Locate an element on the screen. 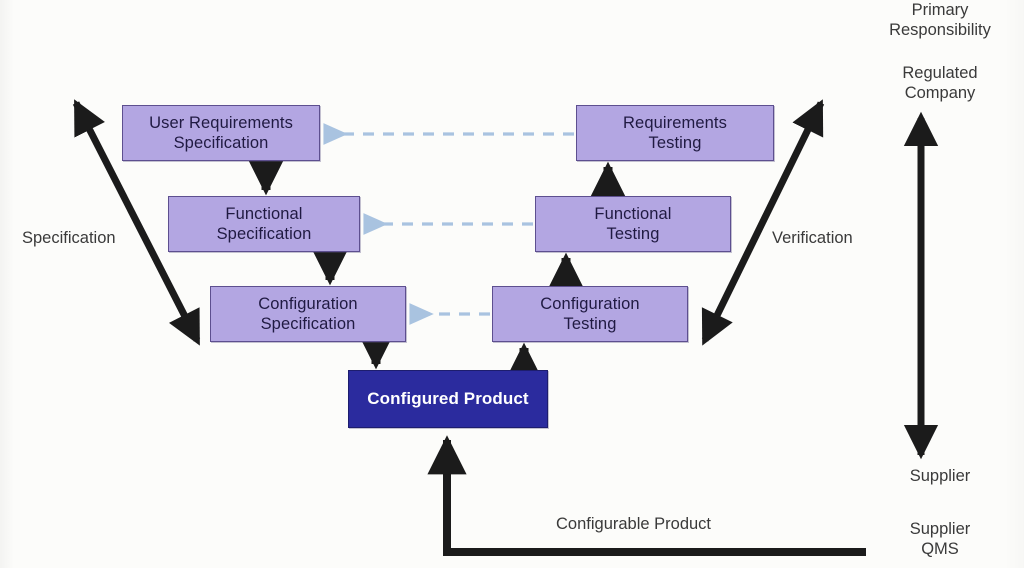 The height and width of the screenshot is (568, 1024). label-configurable-product: Configurable Product is located at coordinates (634, 524).